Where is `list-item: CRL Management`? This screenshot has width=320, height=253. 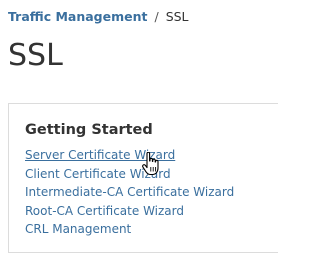 list-item: CRL Management is located at coordinates (129, 229).